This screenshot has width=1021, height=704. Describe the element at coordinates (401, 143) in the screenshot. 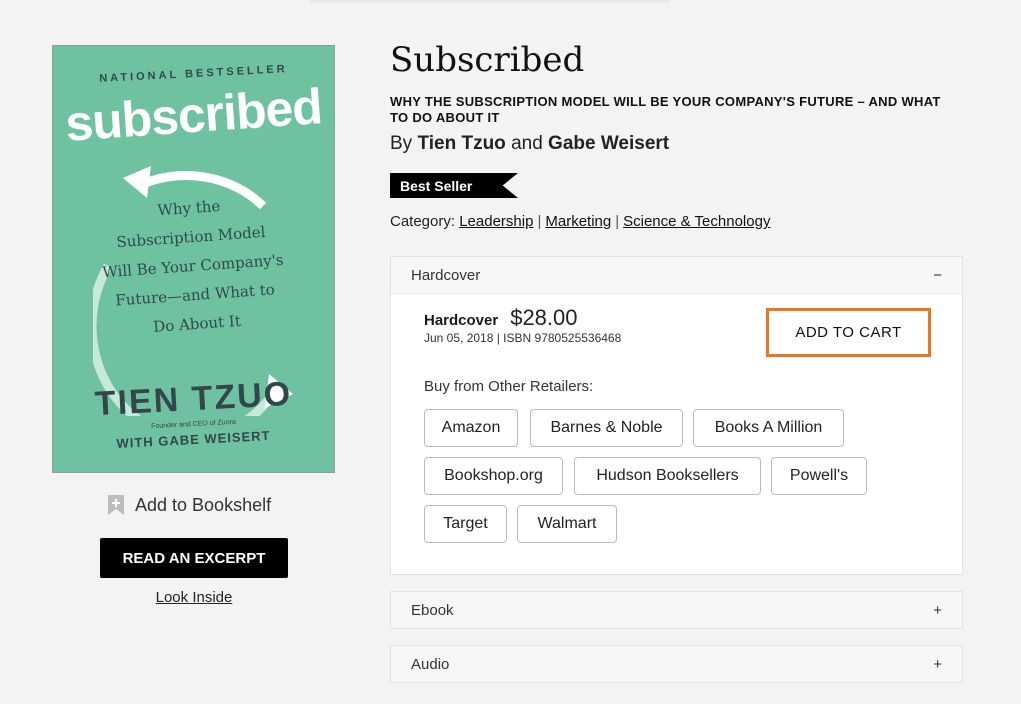

I see `by-prefix: By` at that location.